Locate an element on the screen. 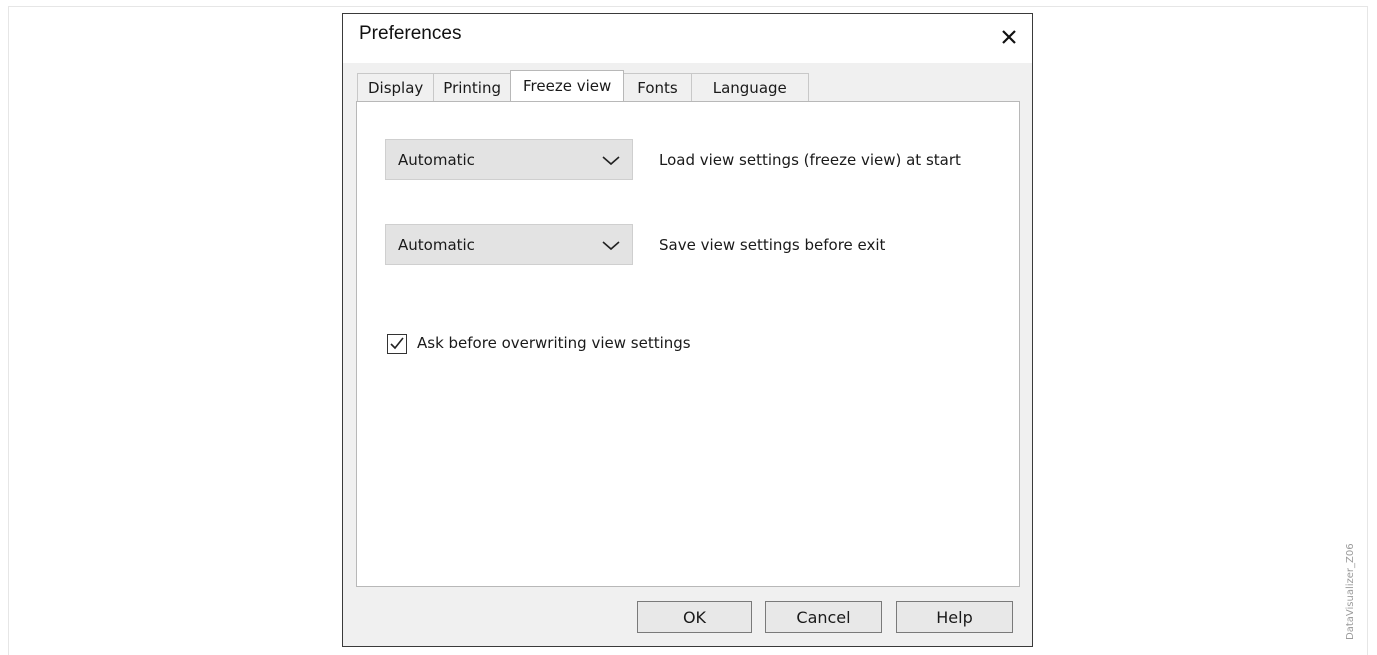 The height and width of the screenshot is (655, 1377). tab-label: Printing is located at coordinates (472, 87).